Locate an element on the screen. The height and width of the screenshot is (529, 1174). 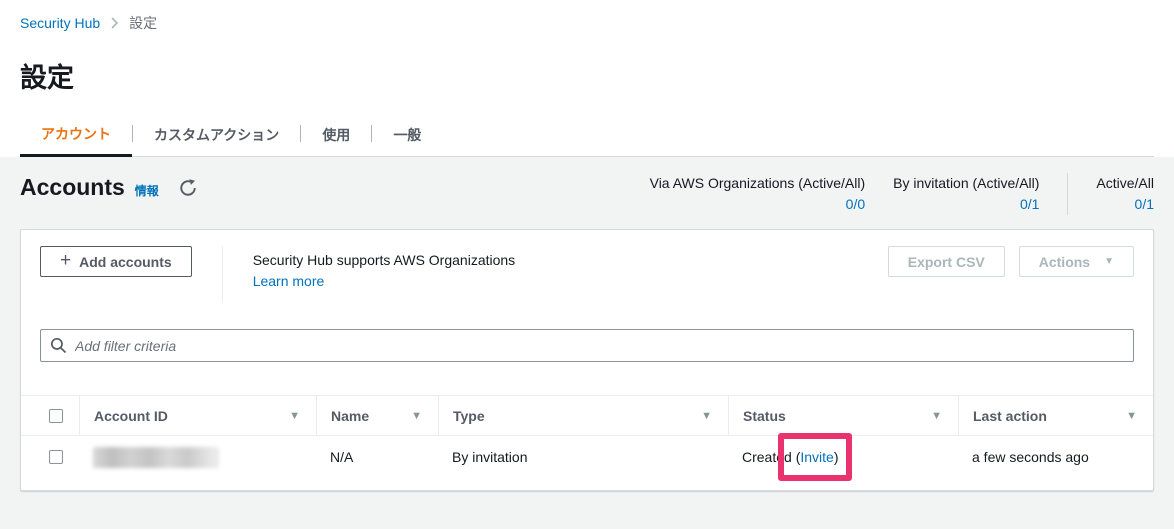
actions-button: Actions ▼ is located at coordinates (1076, 261).